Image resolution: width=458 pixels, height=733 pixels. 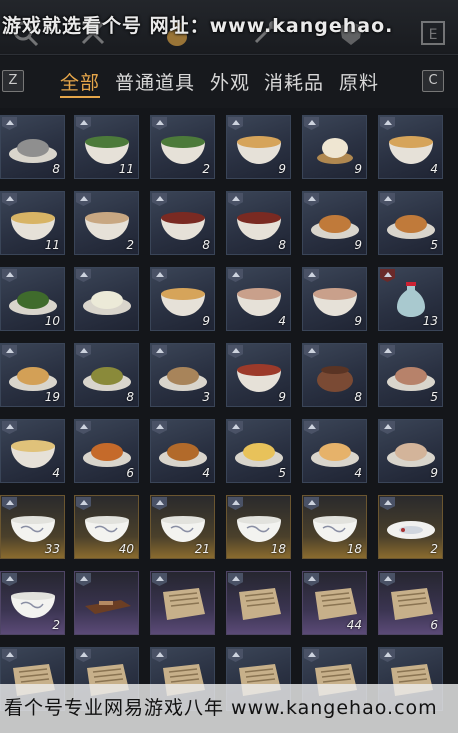 What do you see at coordinates (13, 81) in the screenshot?
I see `key-z-hint: Z` at bounding box center [13, 81].